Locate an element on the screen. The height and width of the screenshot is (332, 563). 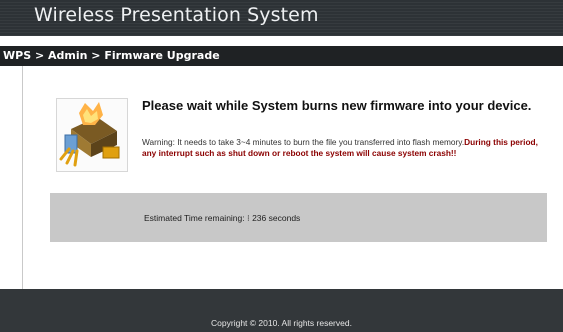
title-bar: Wireless Presentation System is located at coordinates (281, 18).